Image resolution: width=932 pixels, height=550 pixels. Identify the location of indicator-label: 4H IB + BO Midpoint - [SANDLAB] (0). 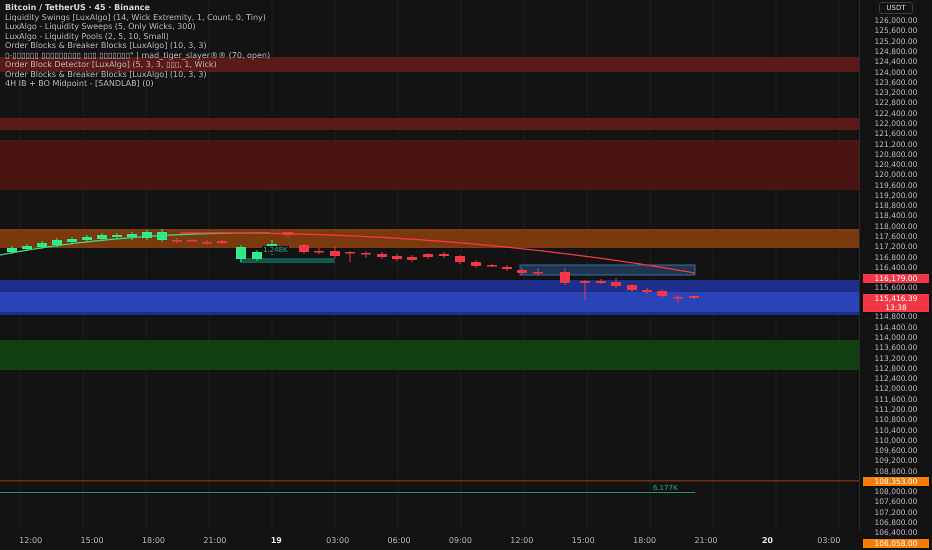
(137, 83).